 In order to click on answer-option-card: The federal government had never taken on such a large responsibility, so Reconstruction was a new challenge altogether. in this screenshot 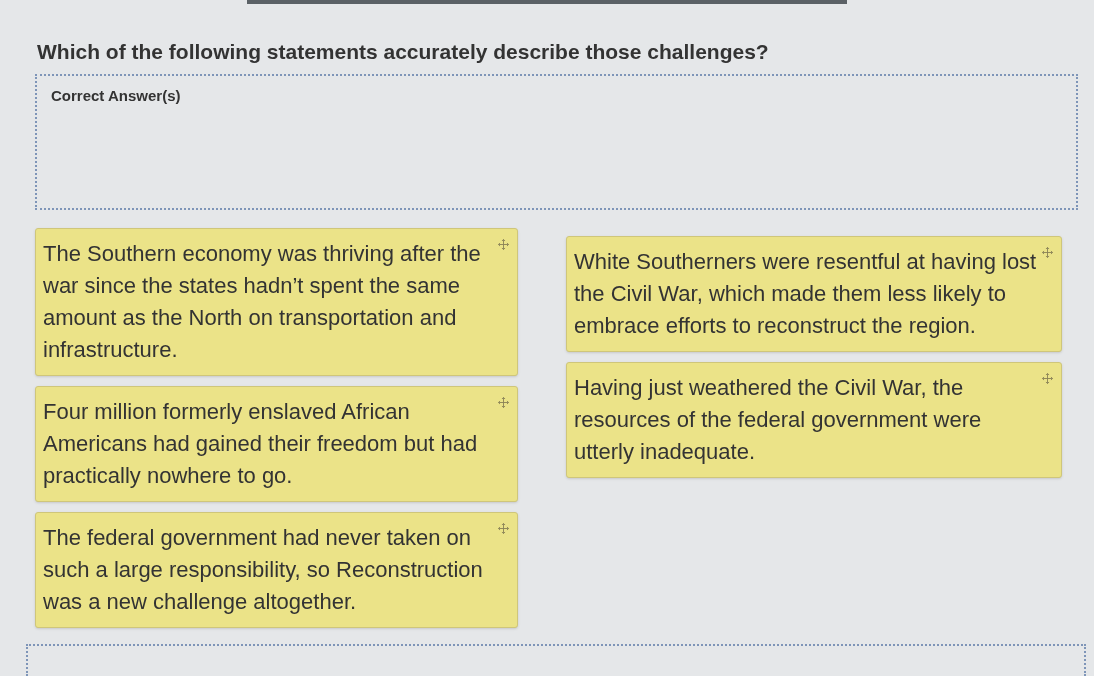, I will do `click(276, 570)`.